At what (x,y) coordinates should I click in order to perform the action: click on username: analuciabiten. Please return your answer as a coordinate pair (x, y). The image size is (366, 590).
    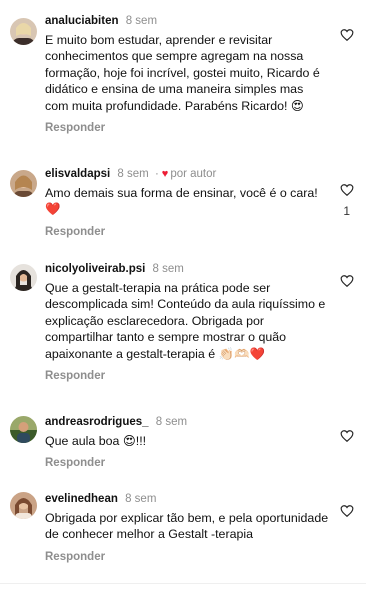
    Looking at the image, I should click on (82, 21).